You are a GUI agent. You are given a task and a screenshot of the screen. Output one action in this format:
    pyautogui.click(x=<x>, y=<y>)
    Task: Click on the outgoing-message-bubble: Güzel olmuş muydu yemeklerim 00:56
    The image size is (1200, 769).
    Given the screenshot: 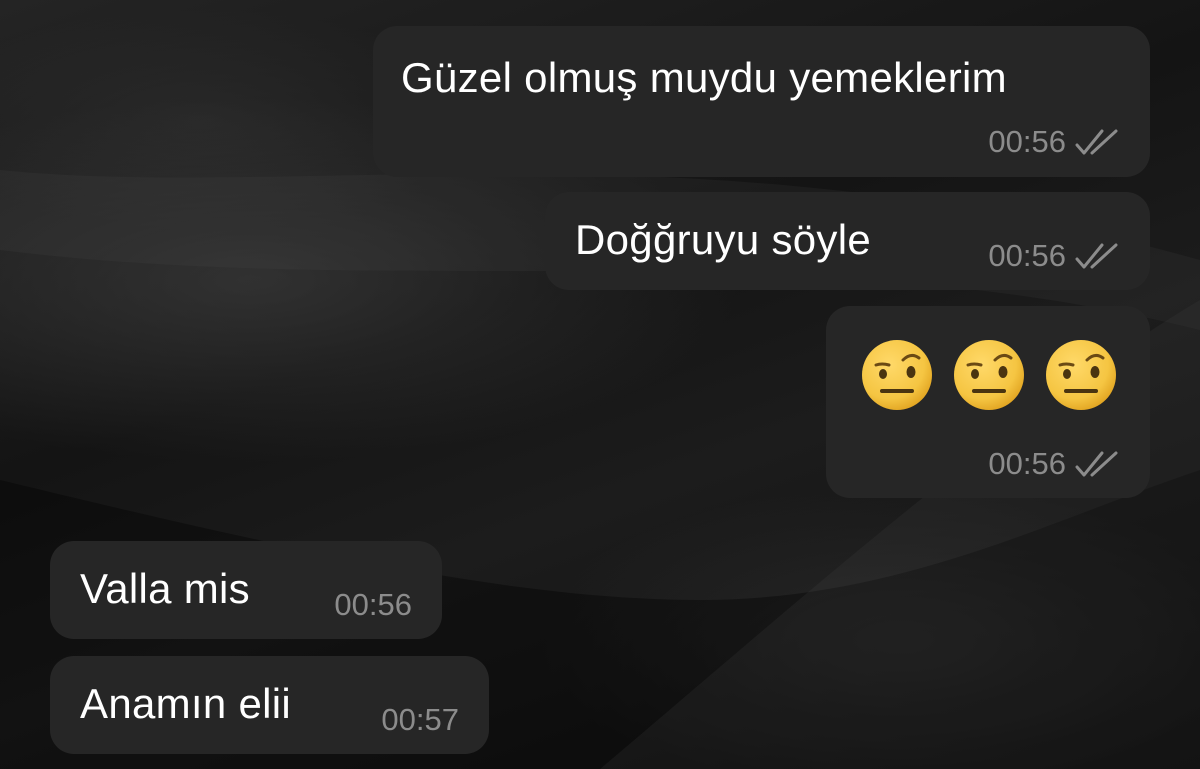 What is the action you would take?
    pyautogui.click(x=761, y=101)
    